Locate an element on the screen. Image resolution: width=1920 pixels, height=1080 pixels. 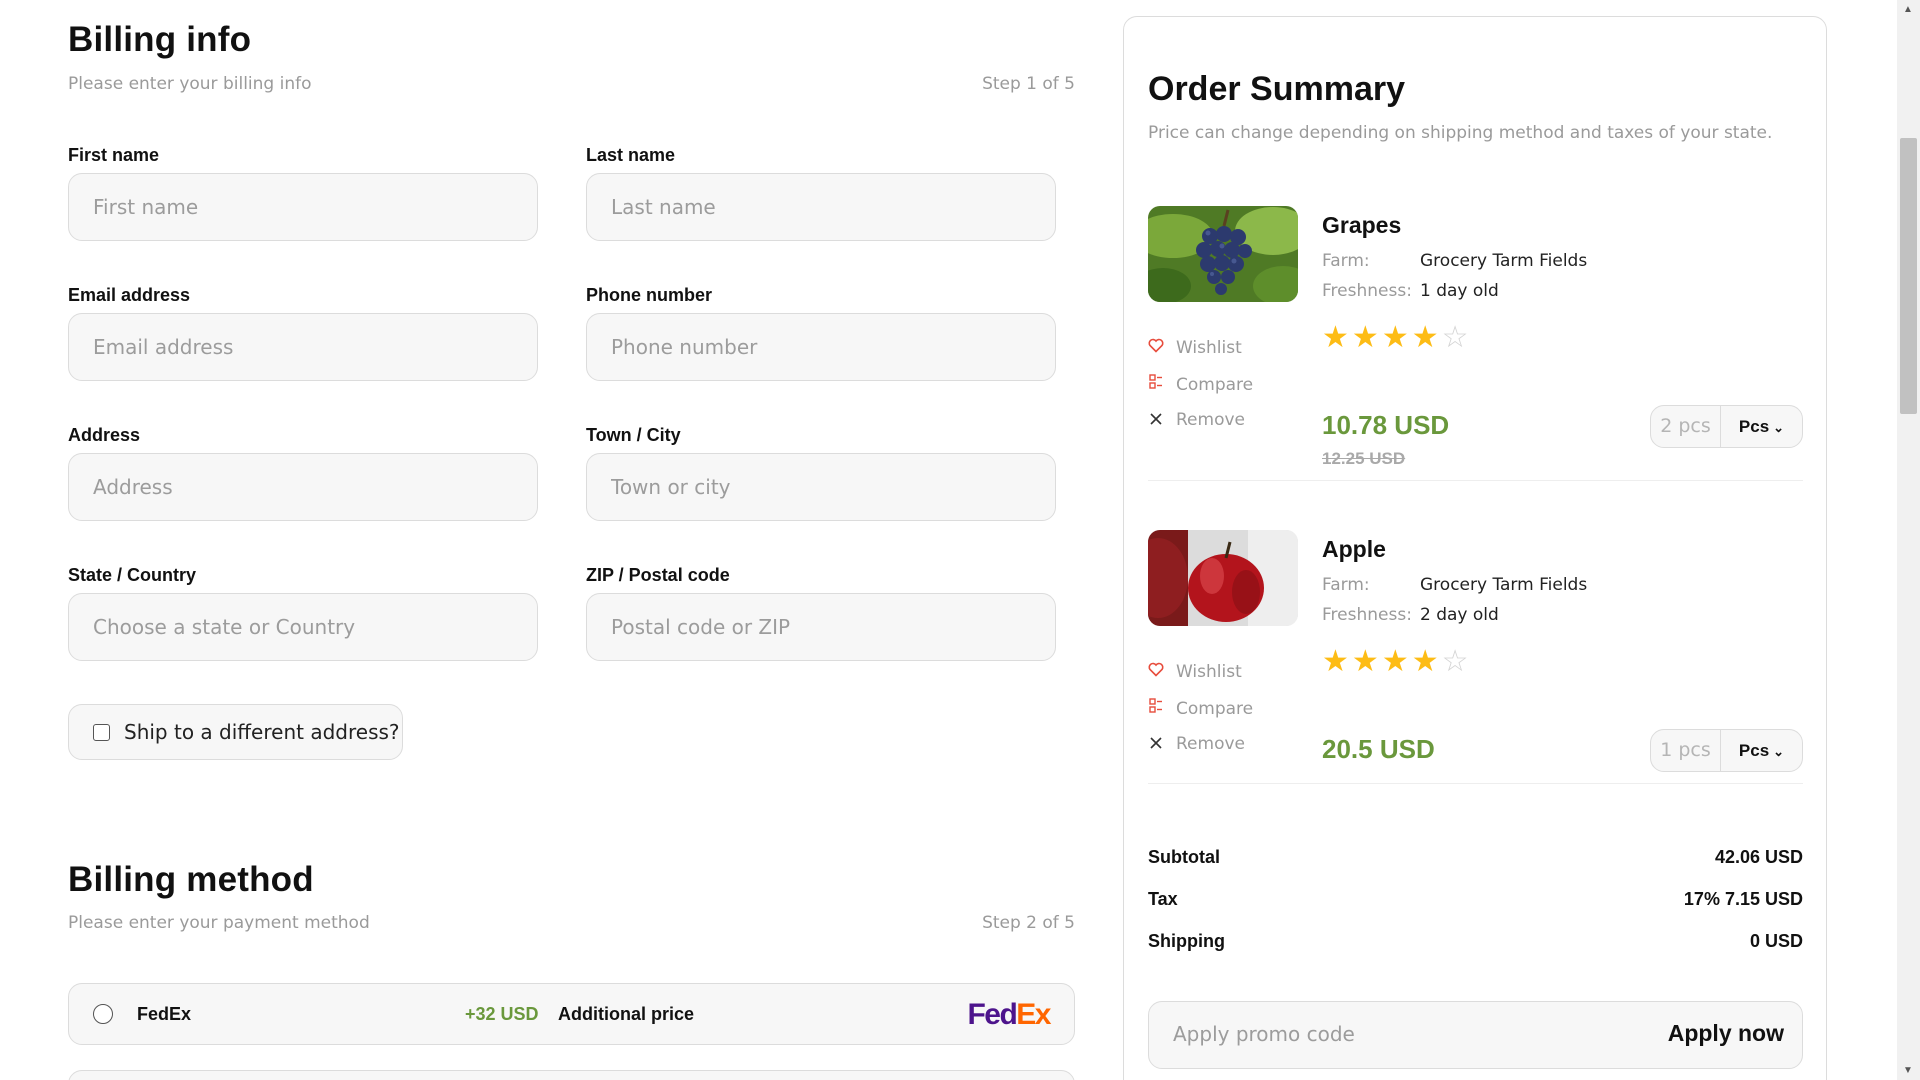
fedex-logo-ex: Ex is located at coordinates (1033, 1014).